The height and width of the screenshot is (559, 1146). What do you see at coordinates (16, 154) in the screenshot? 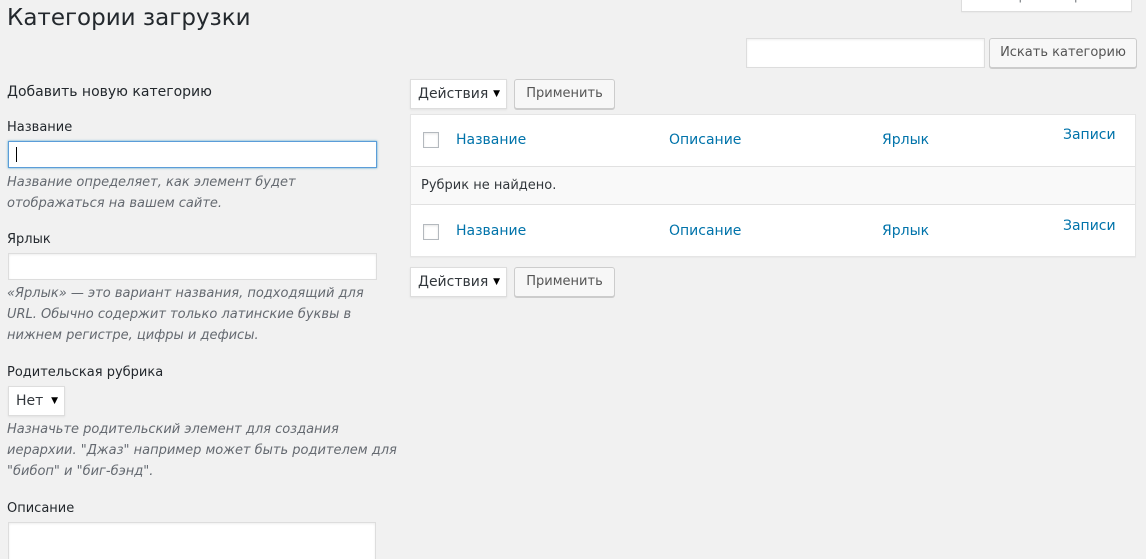
I see `text-caret` at bounding box center [16, 154].